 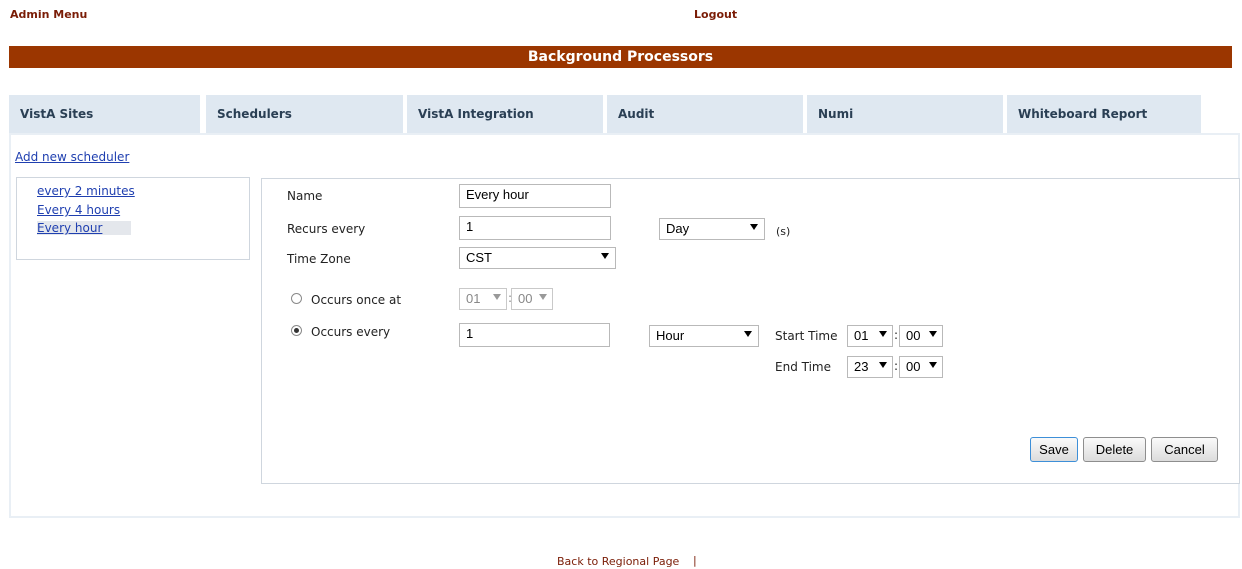 What do you see at coordinates (705, 114) in the screenshot?
I see `tab-audit: Audit` at bounding box center [705, 114].